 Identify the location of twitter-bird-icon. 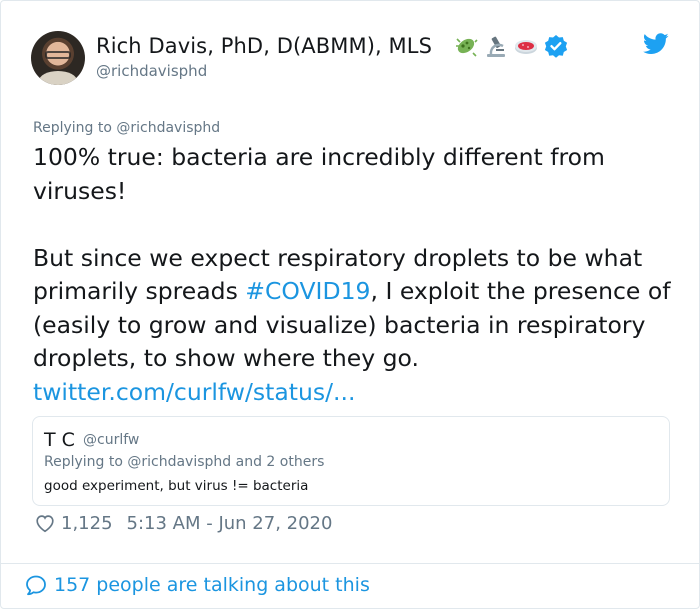
(656, 44).